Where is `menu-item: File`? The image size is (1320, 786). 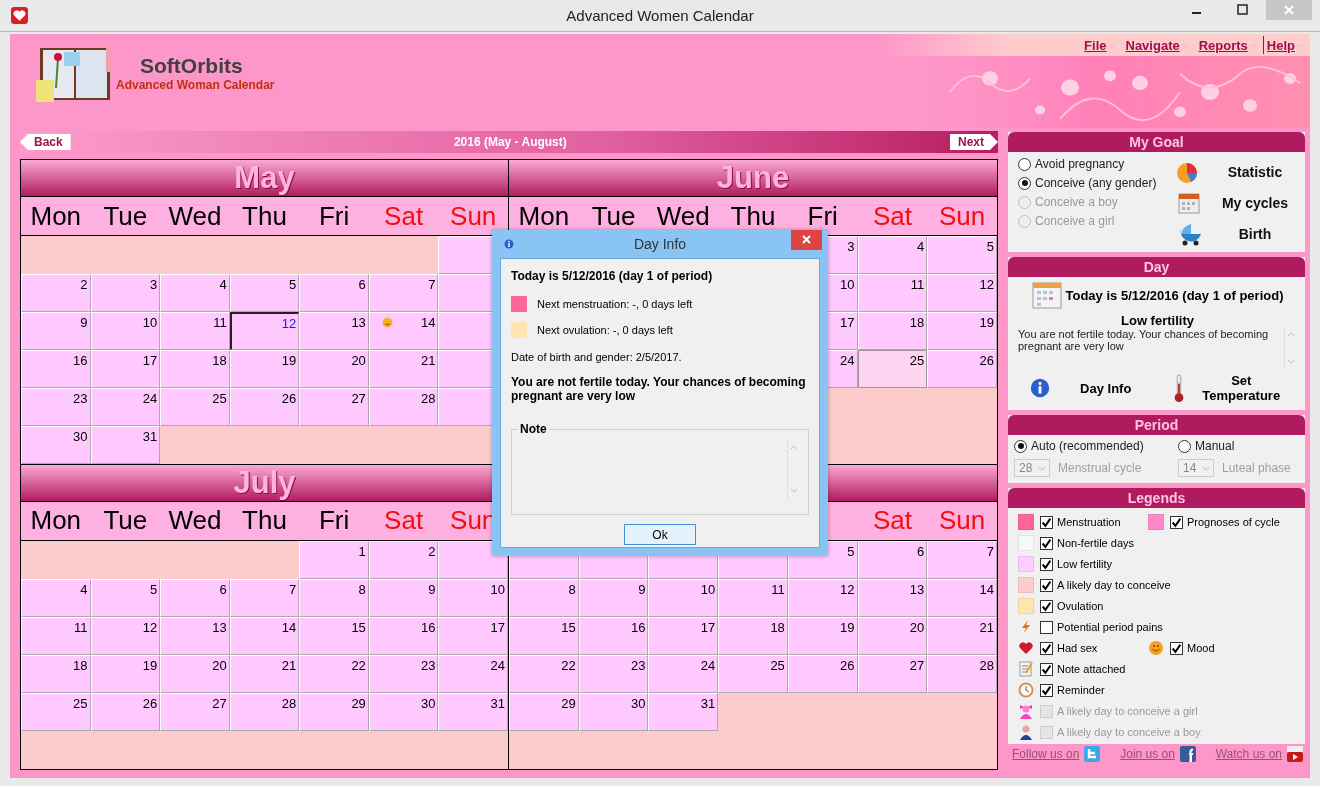 menu-item: File is located at coordinates (1095, 45).